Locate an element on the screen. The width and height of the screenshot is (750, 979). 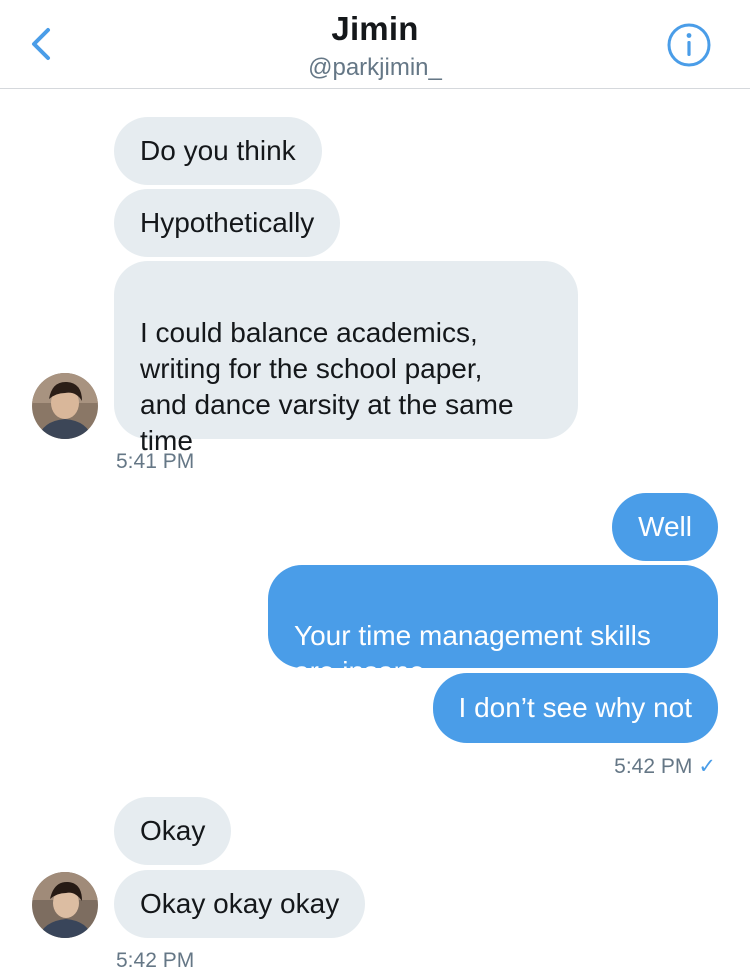
info-icon is located at coordinates (689, 45).